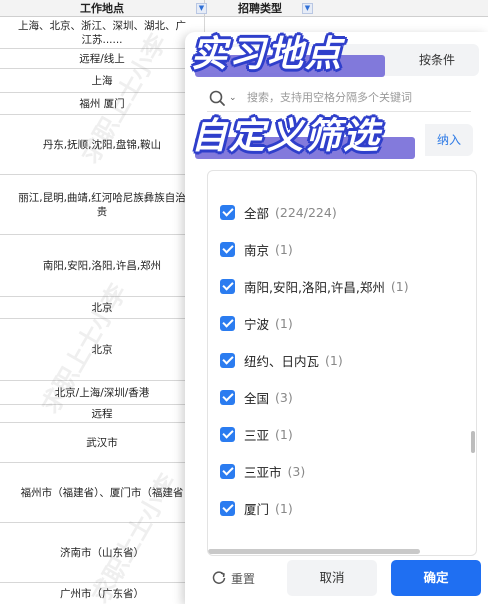 This screenshot has height=604, width=488. I want to click on list-item-label: 全国, so click(257, 398).